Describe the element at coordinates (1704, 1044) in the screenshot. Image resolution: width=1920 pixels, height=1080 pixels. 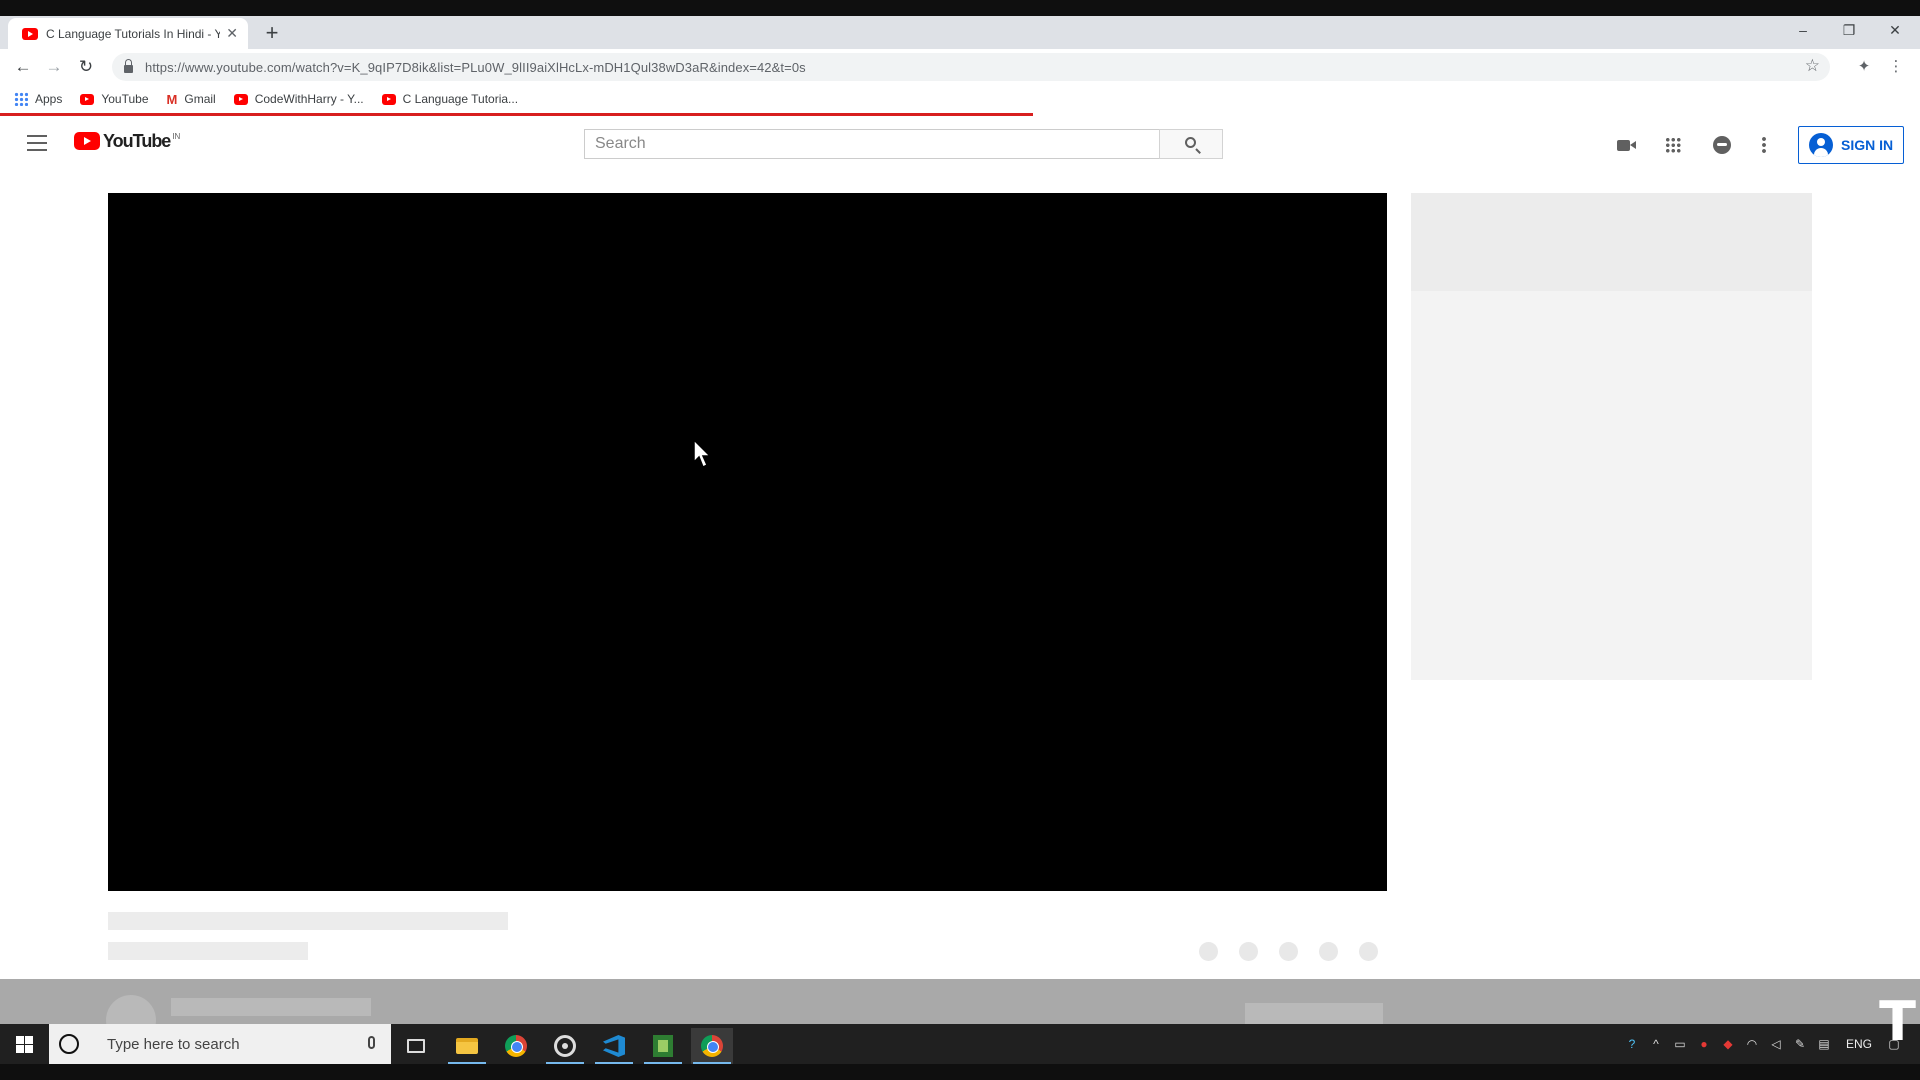
I see `recording-icon: ●` at that location.